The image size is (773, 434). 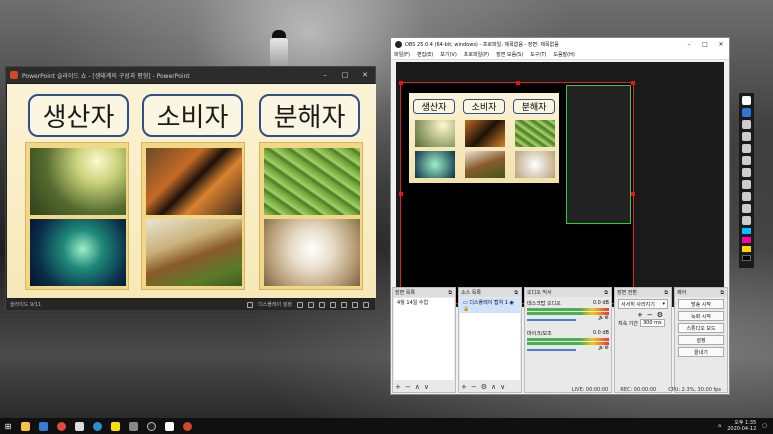 I want to click on start-streaming-button: 방송 시작, so click(x=701, y=304).